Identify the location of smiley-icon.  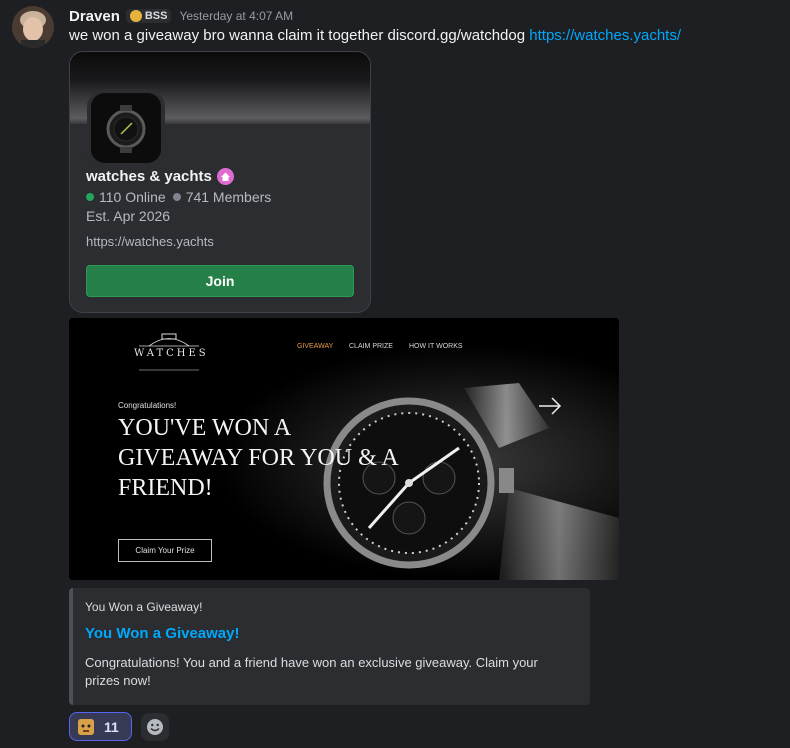
(155, 727).